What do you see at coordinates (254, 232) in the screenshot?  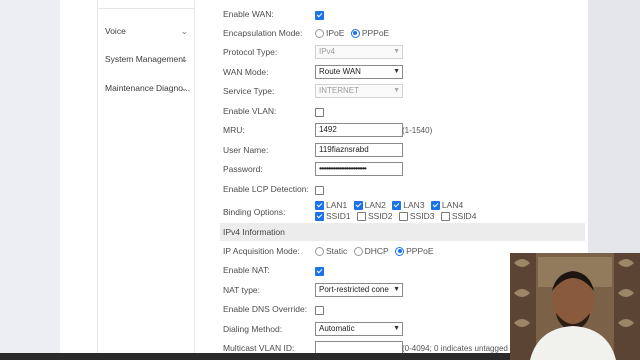 I see `section-title: IPv4 Information` at bounding box center [254, 232].